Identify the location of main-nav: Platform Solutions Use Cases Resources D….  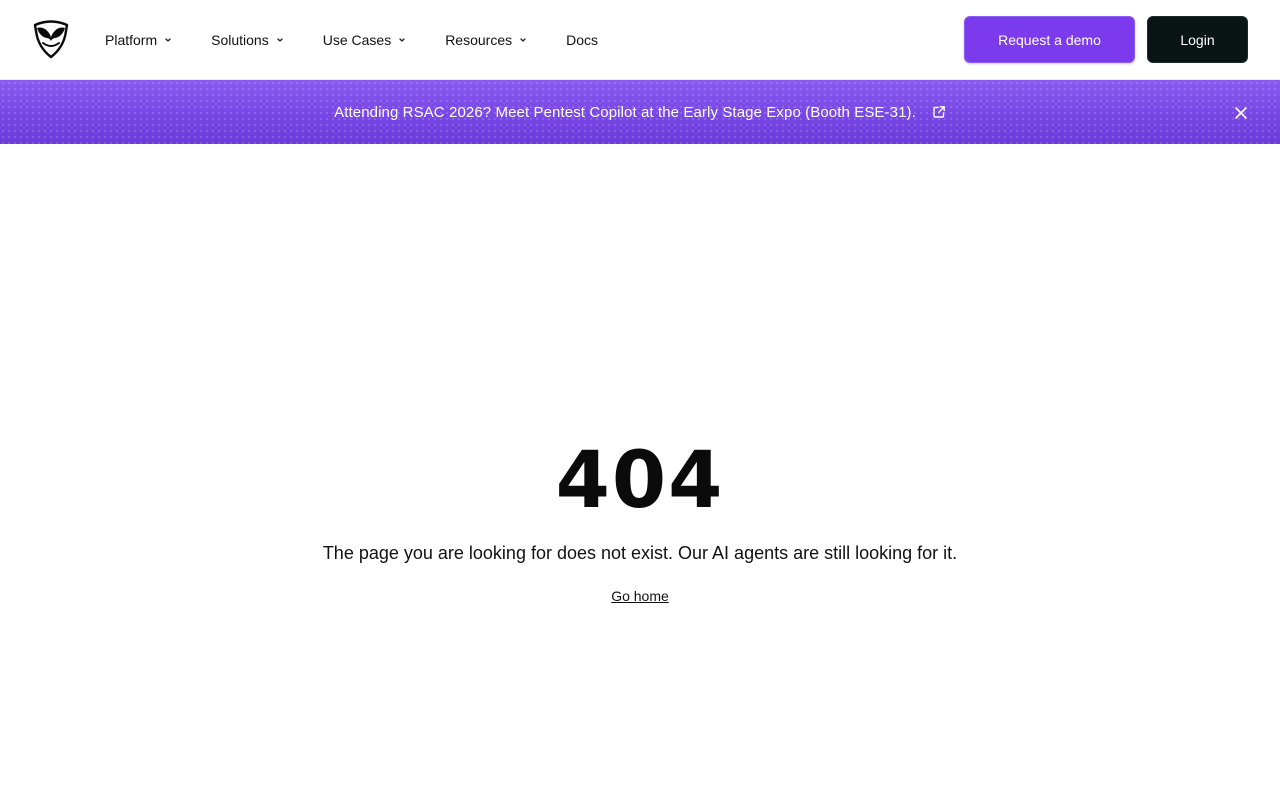
(351, 39).